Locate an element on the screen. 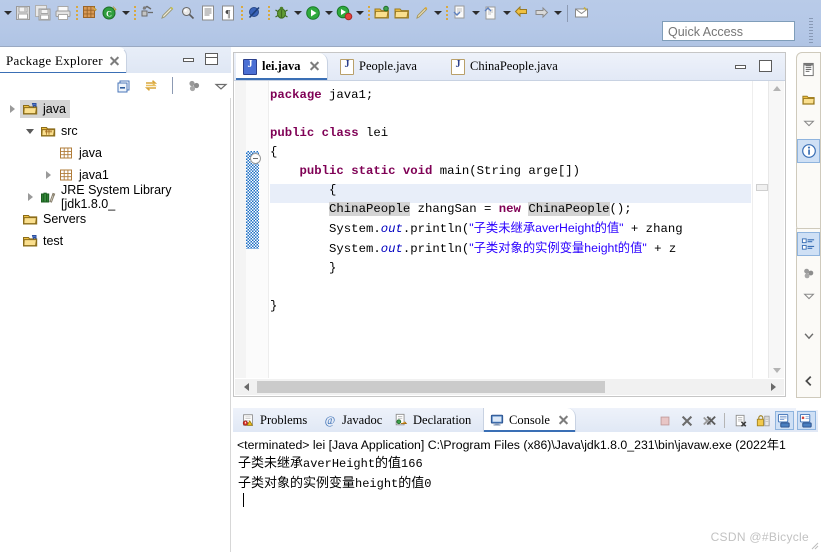  external-dropdown-icon is located at coordinates (359, 13).